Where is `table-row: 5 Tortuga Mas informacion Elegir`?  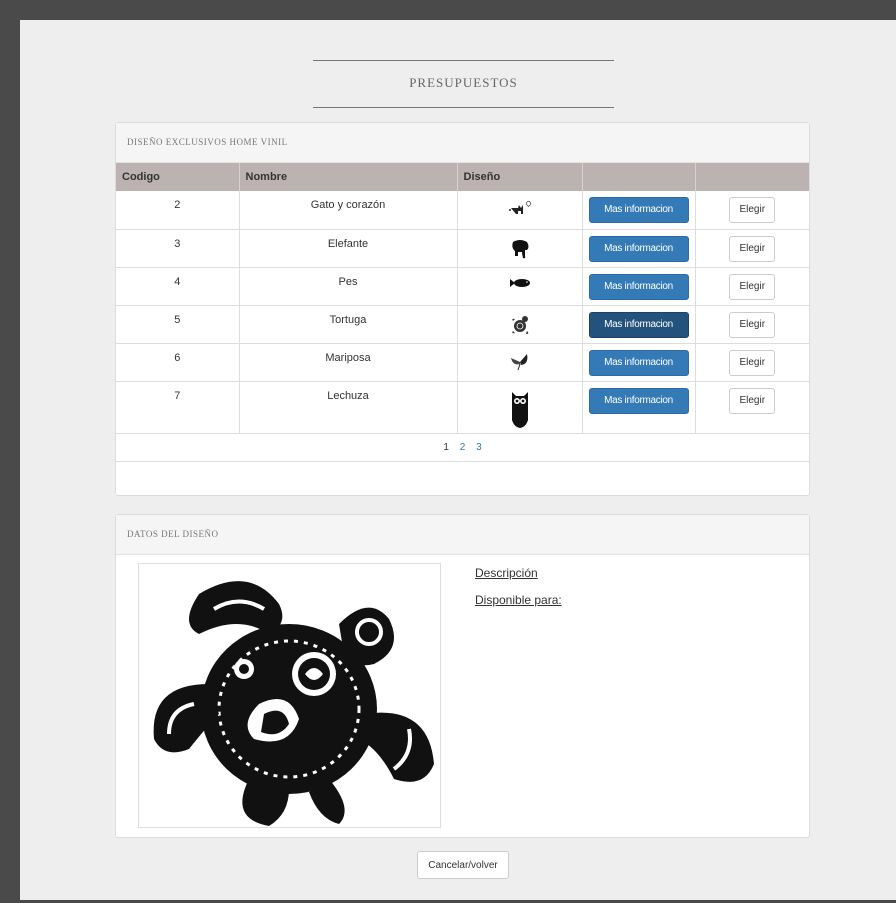 table-row: 5 Tortuga Mas informacion Elegir is located at coordinates (462, 324).